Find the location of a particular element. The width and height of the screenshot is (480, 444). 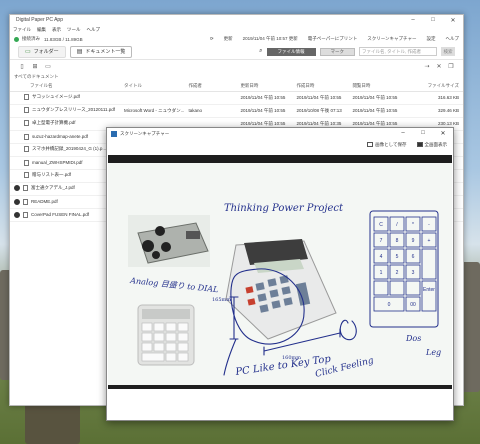

keypad-key-label: 7 is located at coordinates (381, 241).